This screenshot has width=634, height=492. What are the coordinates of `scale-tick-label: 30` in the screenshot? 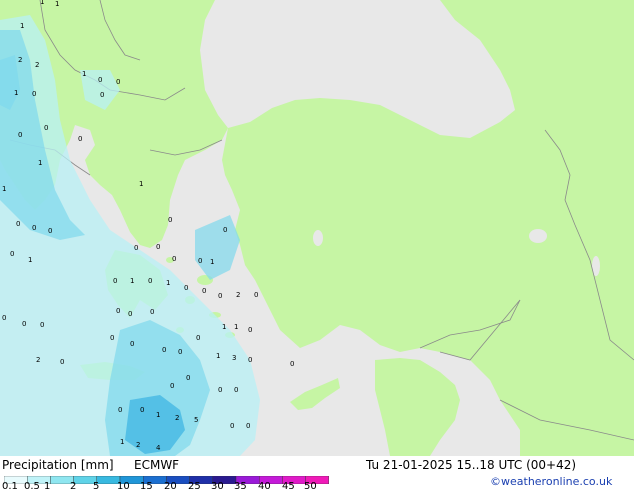 It's located at (217, 486).